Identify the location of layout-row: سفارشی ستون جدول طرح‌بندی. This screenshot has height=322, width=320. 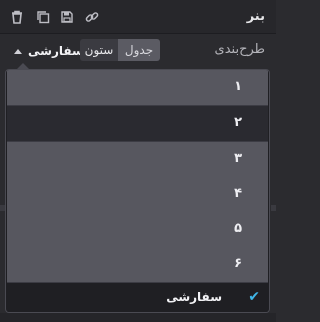
(138, 51).